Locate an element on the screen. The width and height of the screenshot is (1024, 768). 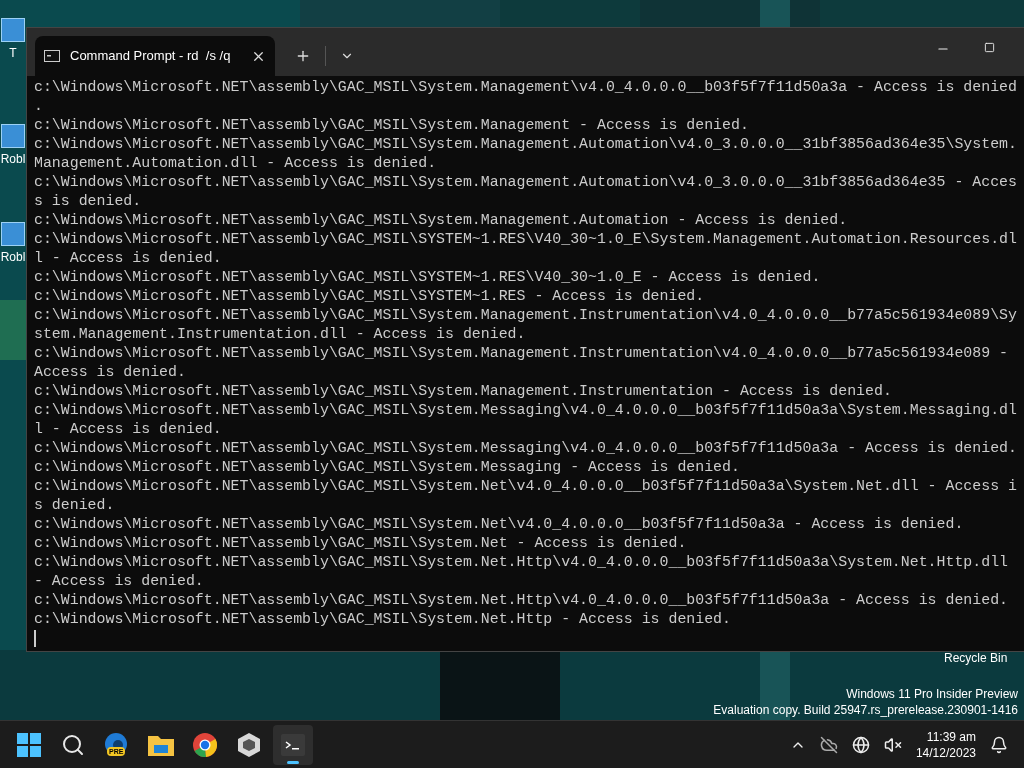
console-line: c:\Windows\Microsoft.NET\assembly\GAC_MSIL\System.Messaging\v4.0_4.0.0.0__b03f5f7f11d50a3a - Access is denied. is located at coordinates (526, 448).